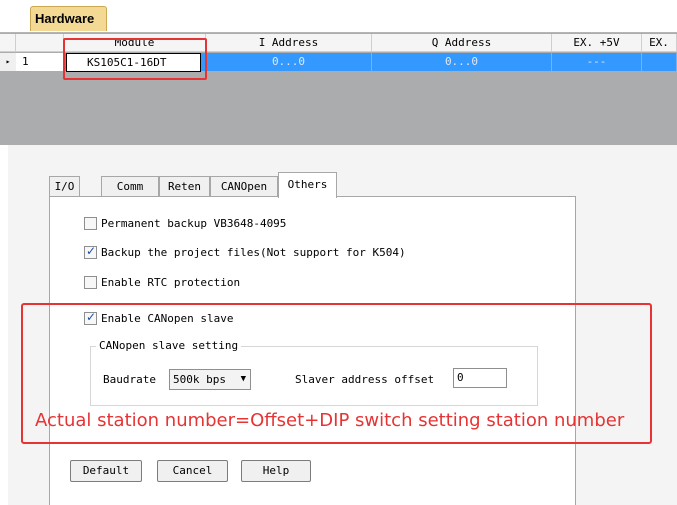 The width and height of the screenshot is (677, 505). Describe the element at coordinates (338, 16) in the screenshot. I see `document-tab-strip: Hardware` at that location.